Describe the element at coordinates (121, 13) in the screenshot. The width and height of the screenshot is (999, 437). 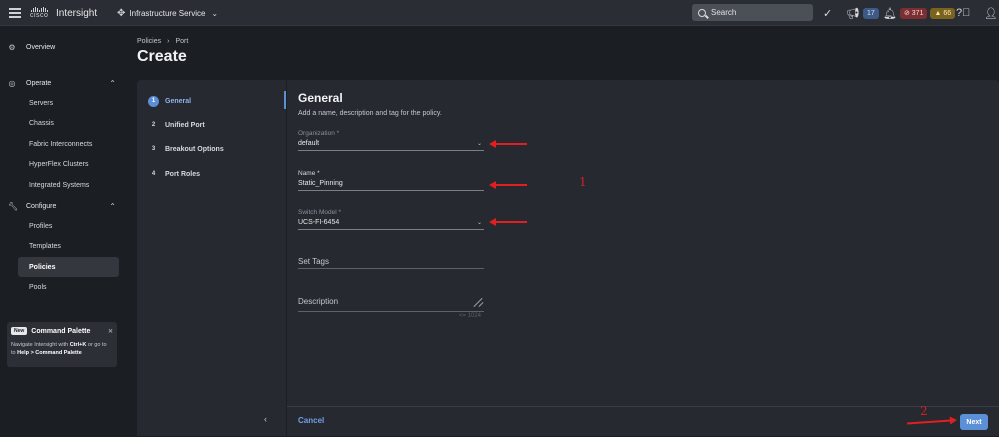
I see `infrastructure-service-icon: ✥` at that location.